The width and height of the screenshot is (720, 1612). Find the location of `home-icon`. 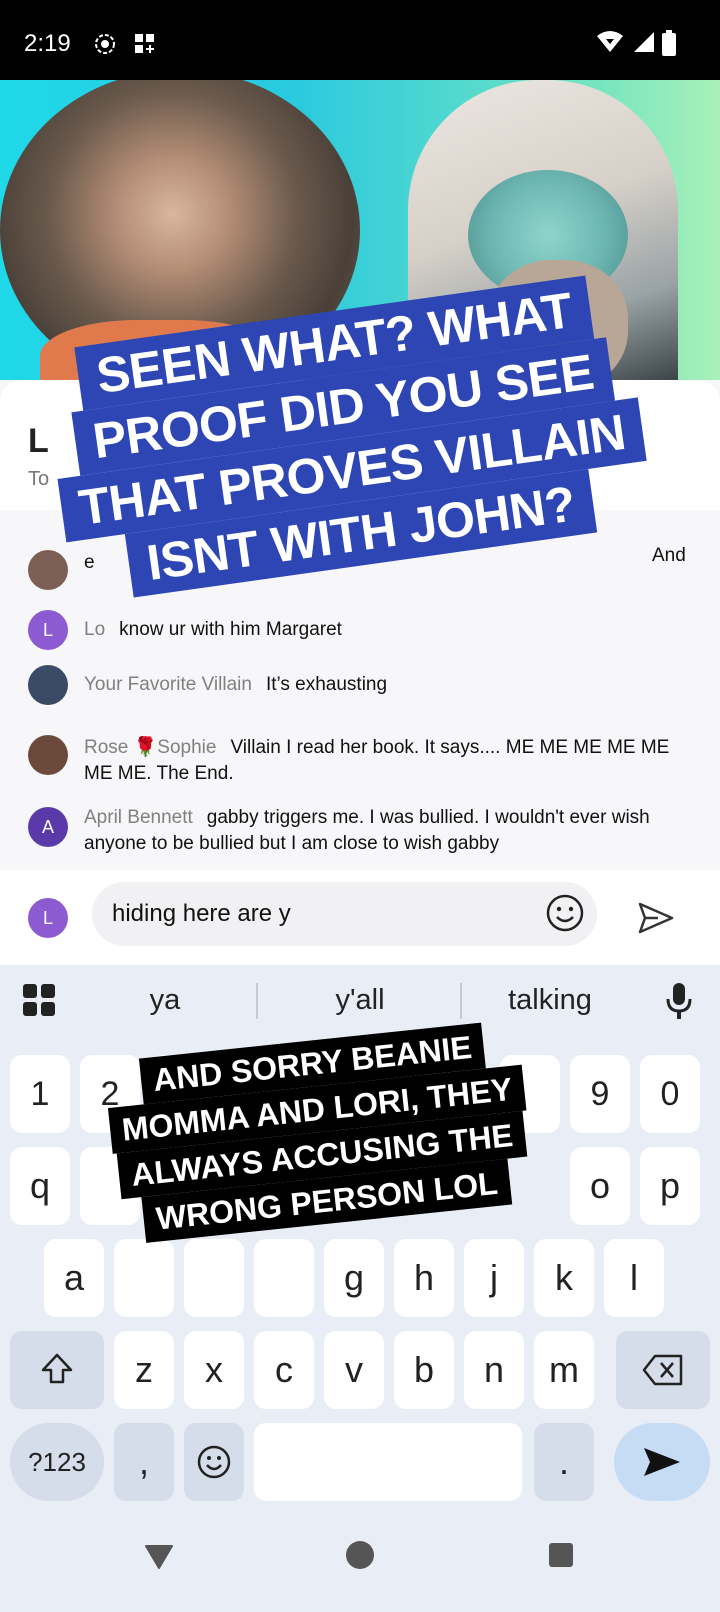

home-icon is located at coordinates (360, 1555).